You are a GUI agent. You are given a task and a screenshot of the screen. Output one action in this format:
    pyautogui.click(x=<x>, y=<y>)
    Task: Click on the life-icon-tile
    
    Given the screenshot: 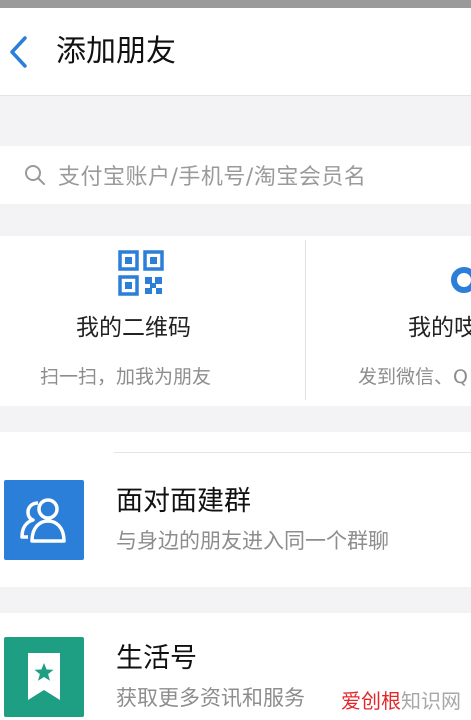 What is the action you would take?
    pyautogui.click(x=44, y=677)
    